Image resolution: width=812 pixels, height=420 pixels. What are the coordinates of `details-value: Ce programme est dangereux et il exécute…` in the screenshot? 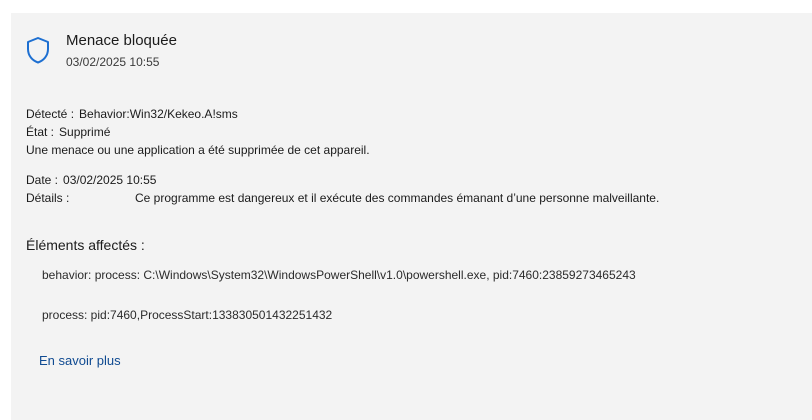 It's located at (397, 198).